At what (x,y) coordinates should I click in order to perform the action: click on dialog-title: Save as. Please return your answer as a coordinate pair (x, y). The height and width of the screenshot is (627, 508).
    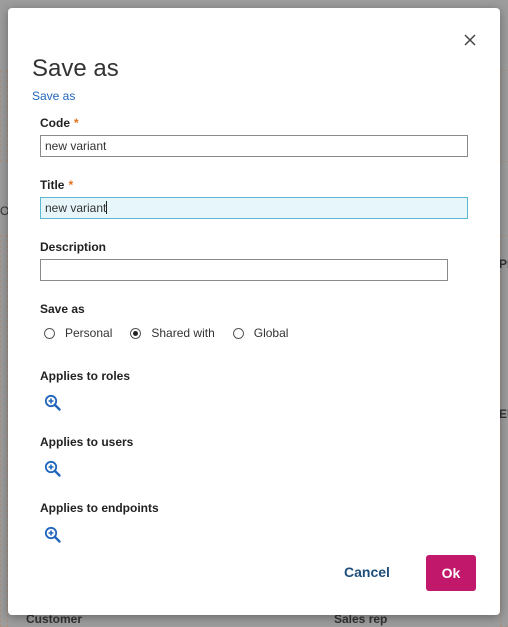
    Looking at the image, I should click on (75, 68).